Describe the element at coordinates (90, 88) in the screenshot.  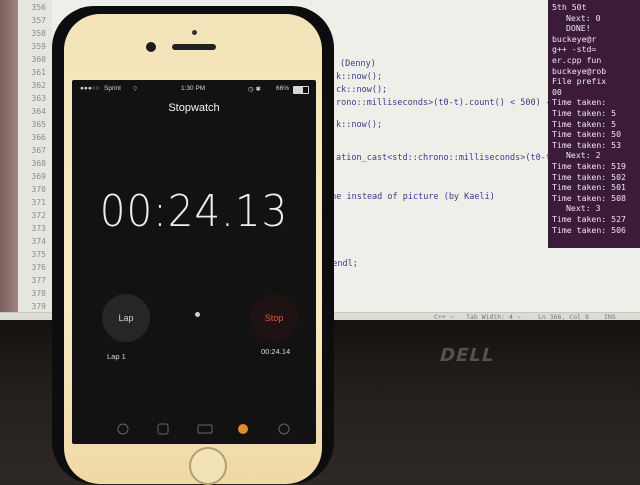
I see `signal-dots-icon: ●●●○○` at that location.